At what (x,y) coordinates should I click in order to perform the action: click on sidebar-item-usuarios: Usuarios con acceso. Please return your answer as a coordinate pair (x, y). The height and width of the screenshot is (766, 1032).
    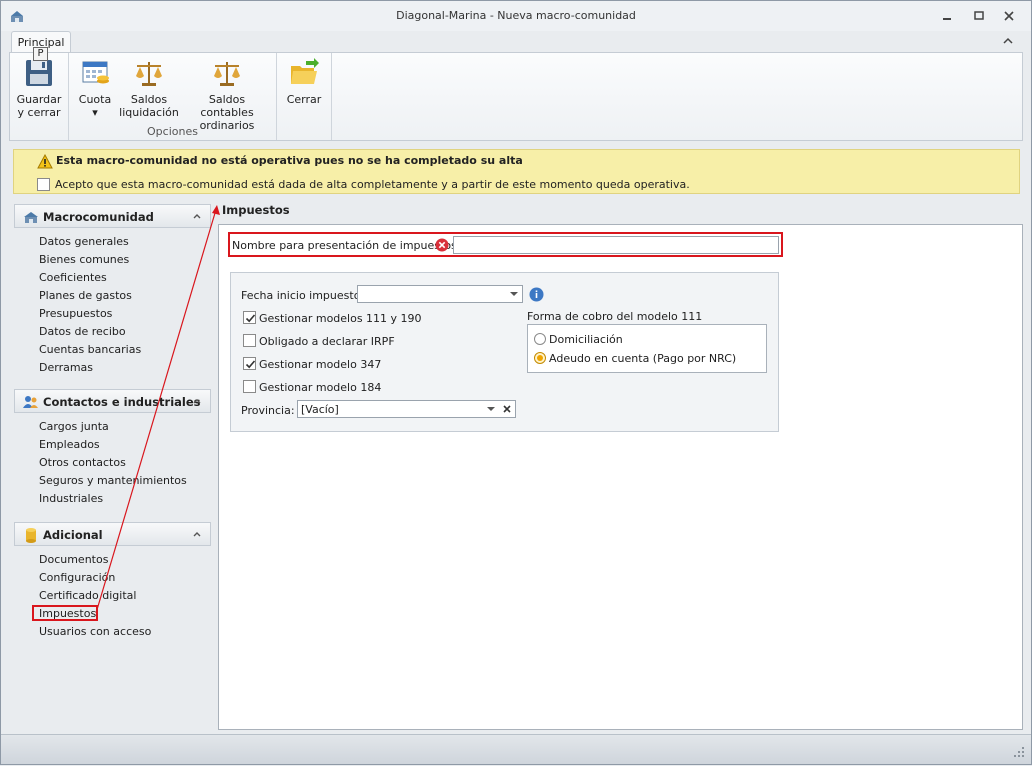
    Looking at the image, I should click on (112, 632).